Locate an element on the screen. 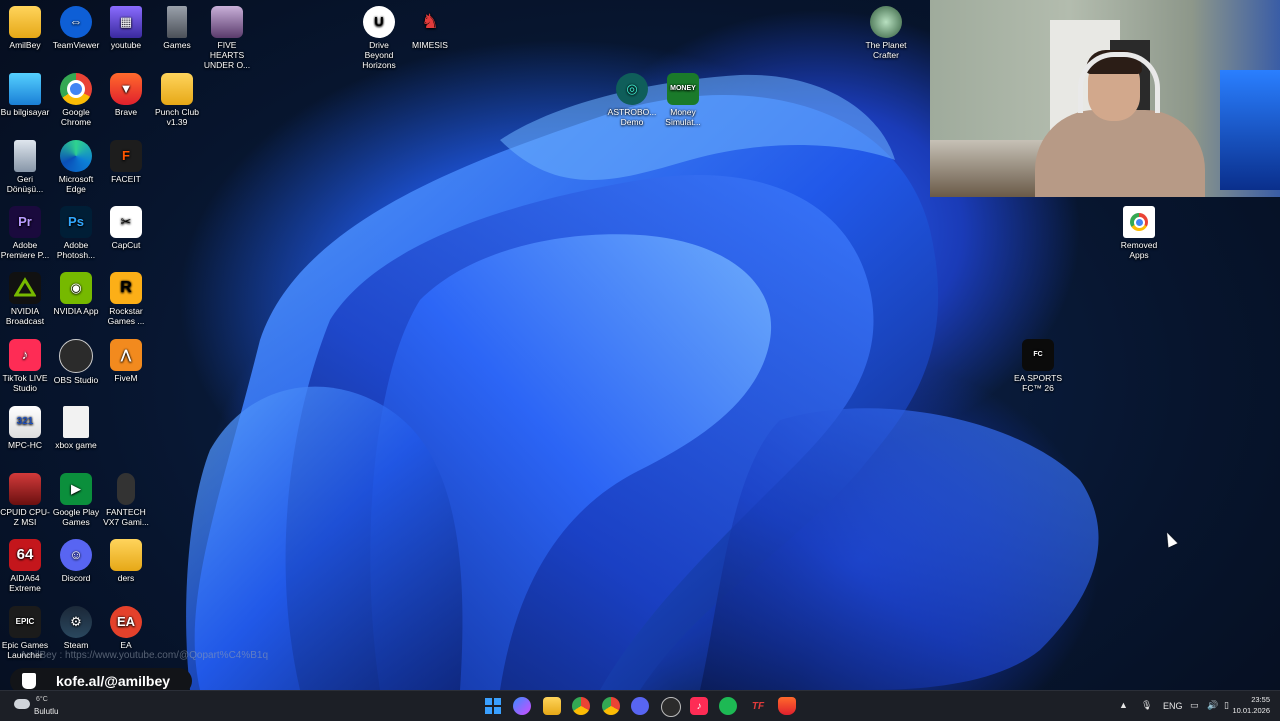 The height and width of the screenshot is (721, 1280). file-icon is located at coordinates (76, 422).